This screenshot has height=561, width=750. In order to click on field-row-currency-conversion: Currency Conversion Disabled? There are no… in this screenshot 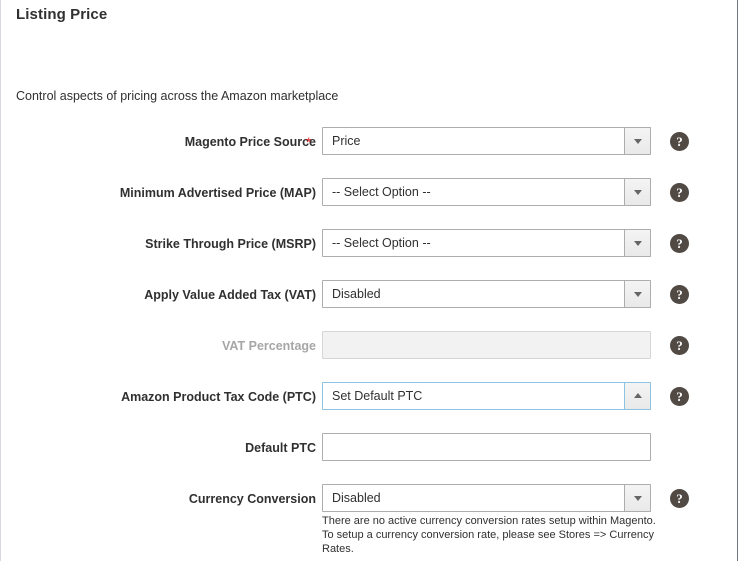, I will do `click(375, 519)`.